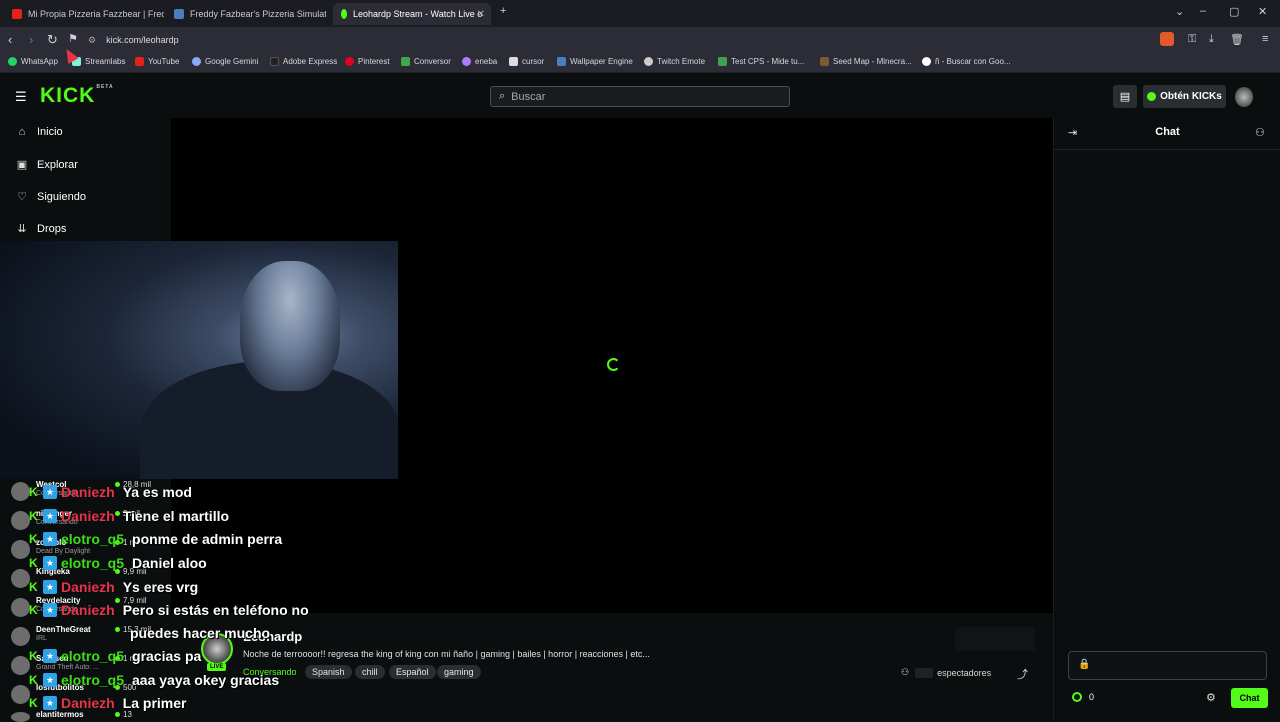 The image size is (1280, 722). What do you see at coordinates (479, 61) in the screenshot?
I see `bookmark-eneba: eneba` at bounding box center [479, 61].